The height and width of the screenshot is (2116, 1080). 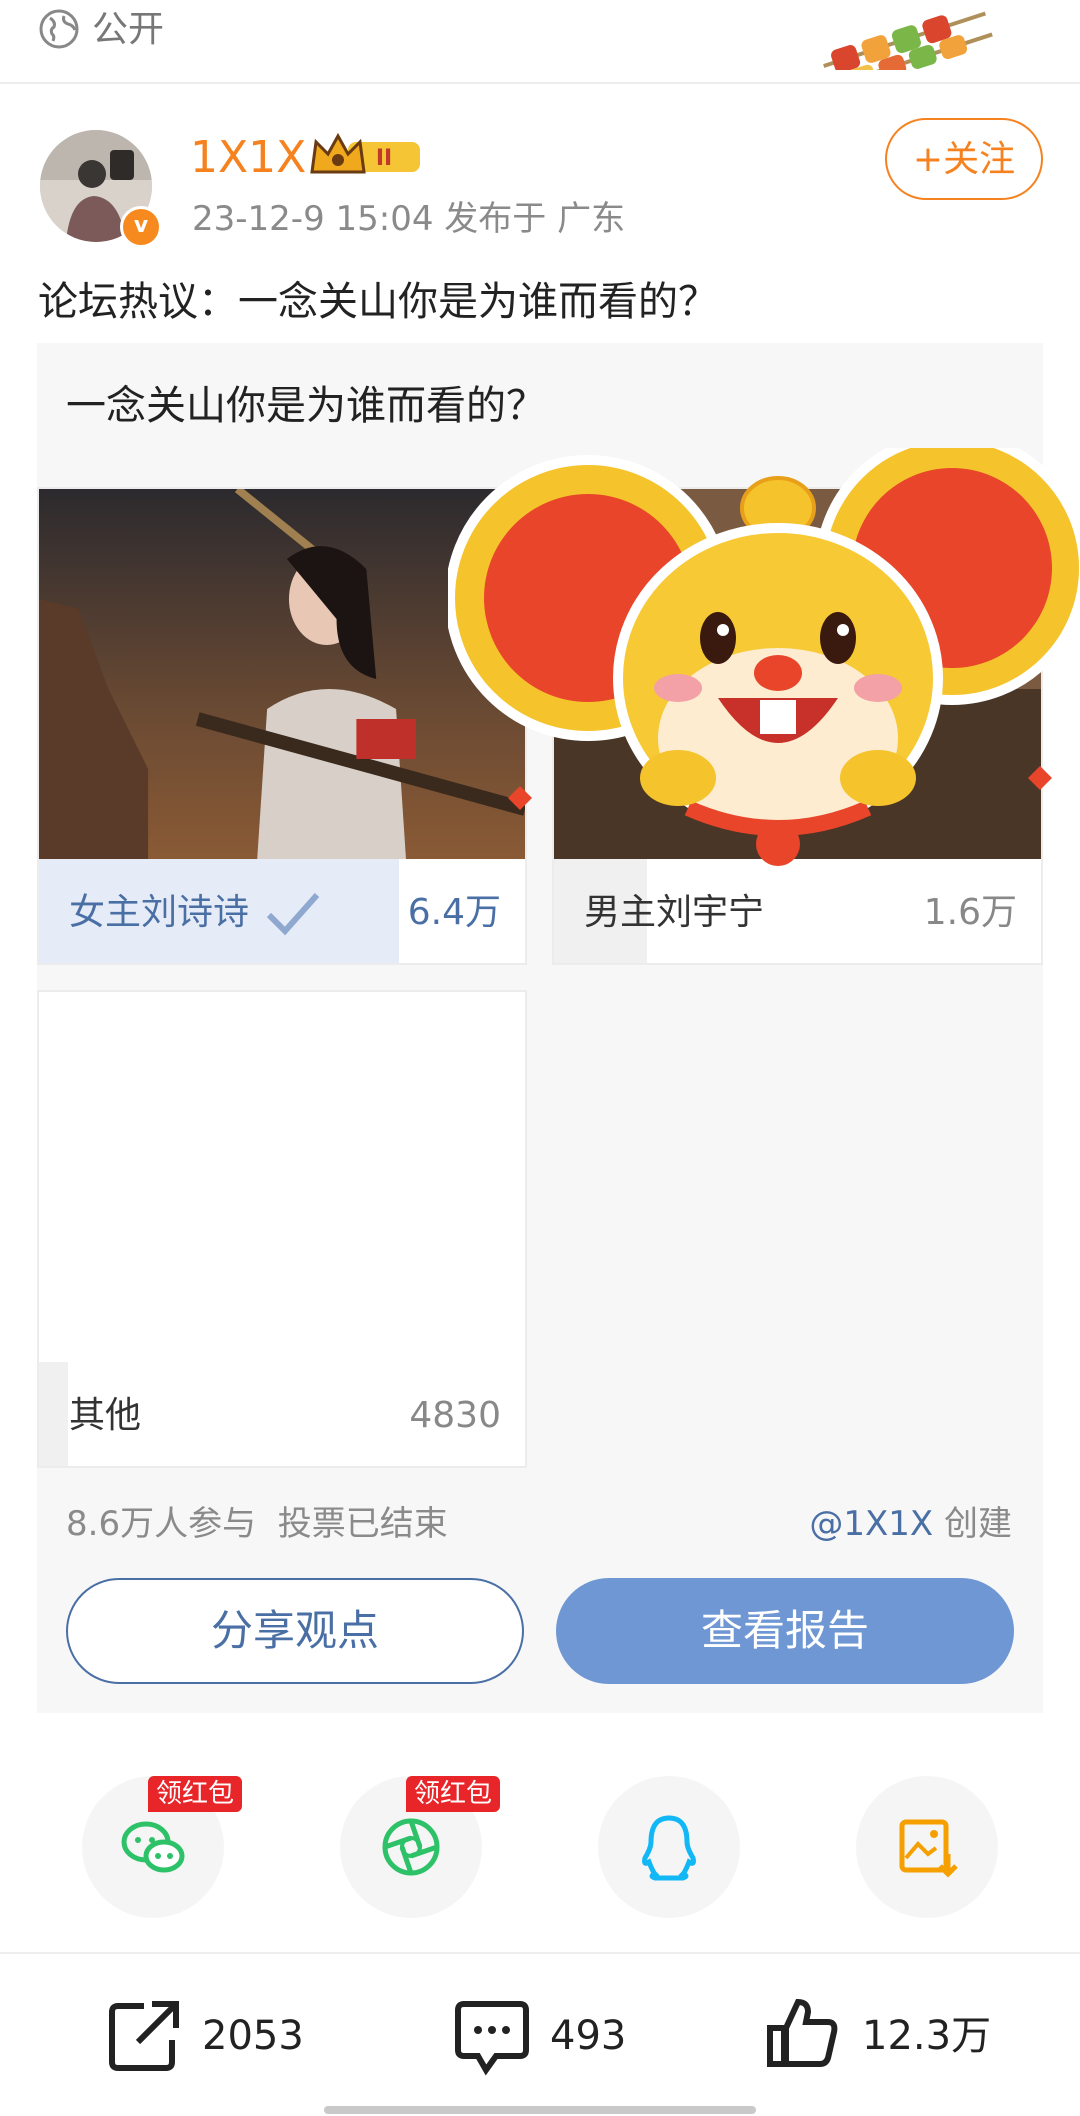 What do you see at coordinates (144, 2036) in the screenshot?
I see `repost-icon` at bounding box center [144, 2036].